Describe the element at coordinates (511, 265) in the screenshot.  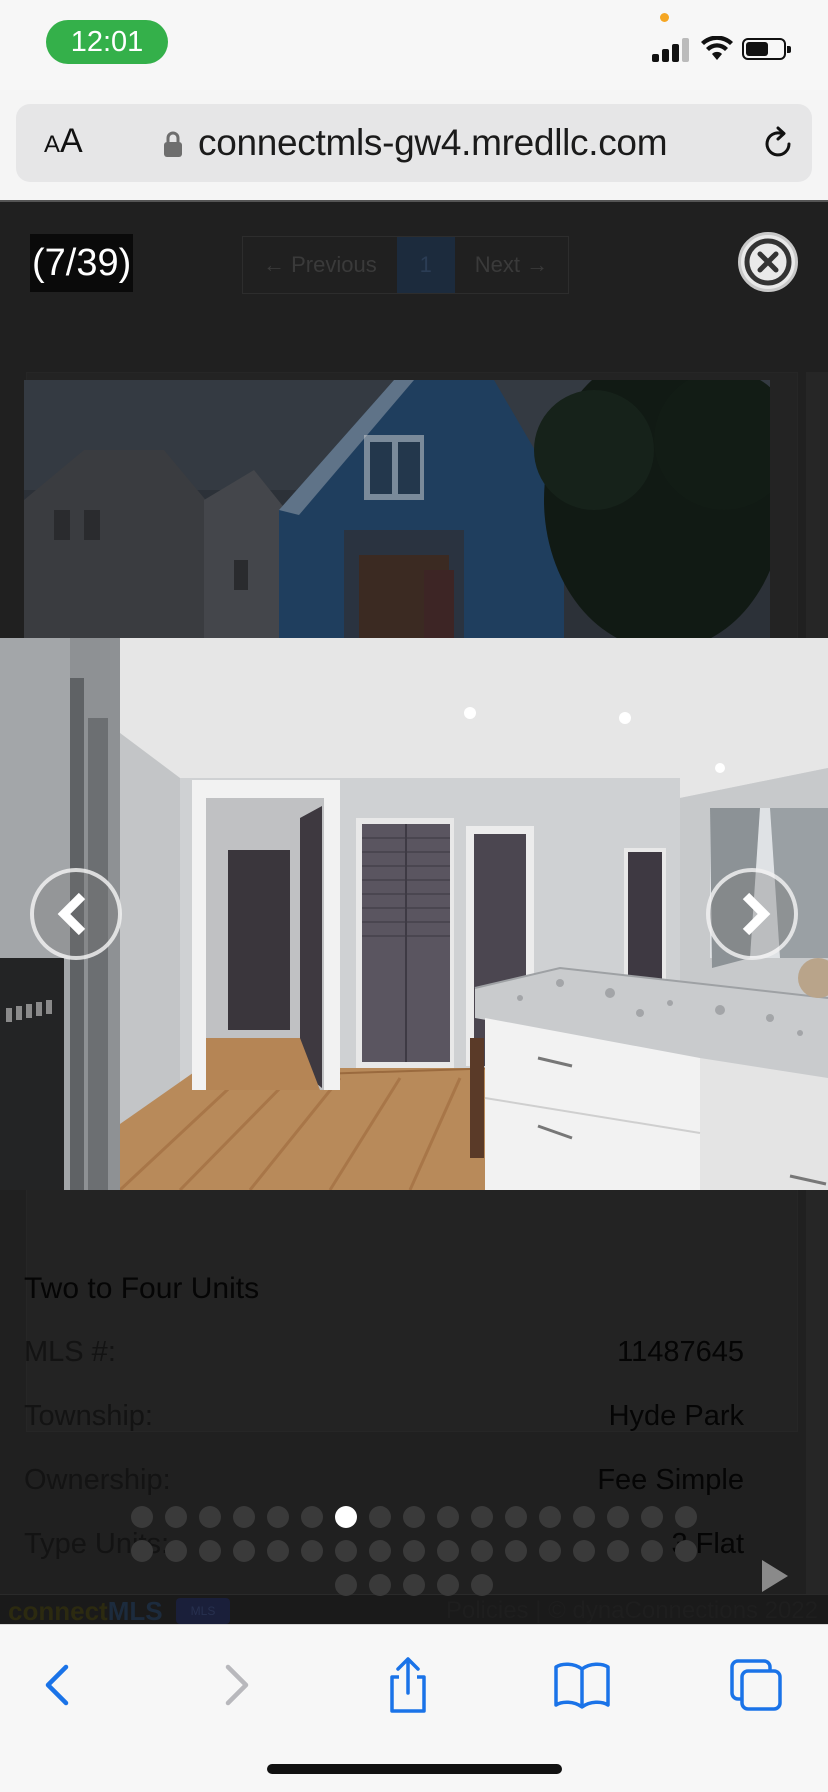
I see `next-page-button: Next →` at that location.